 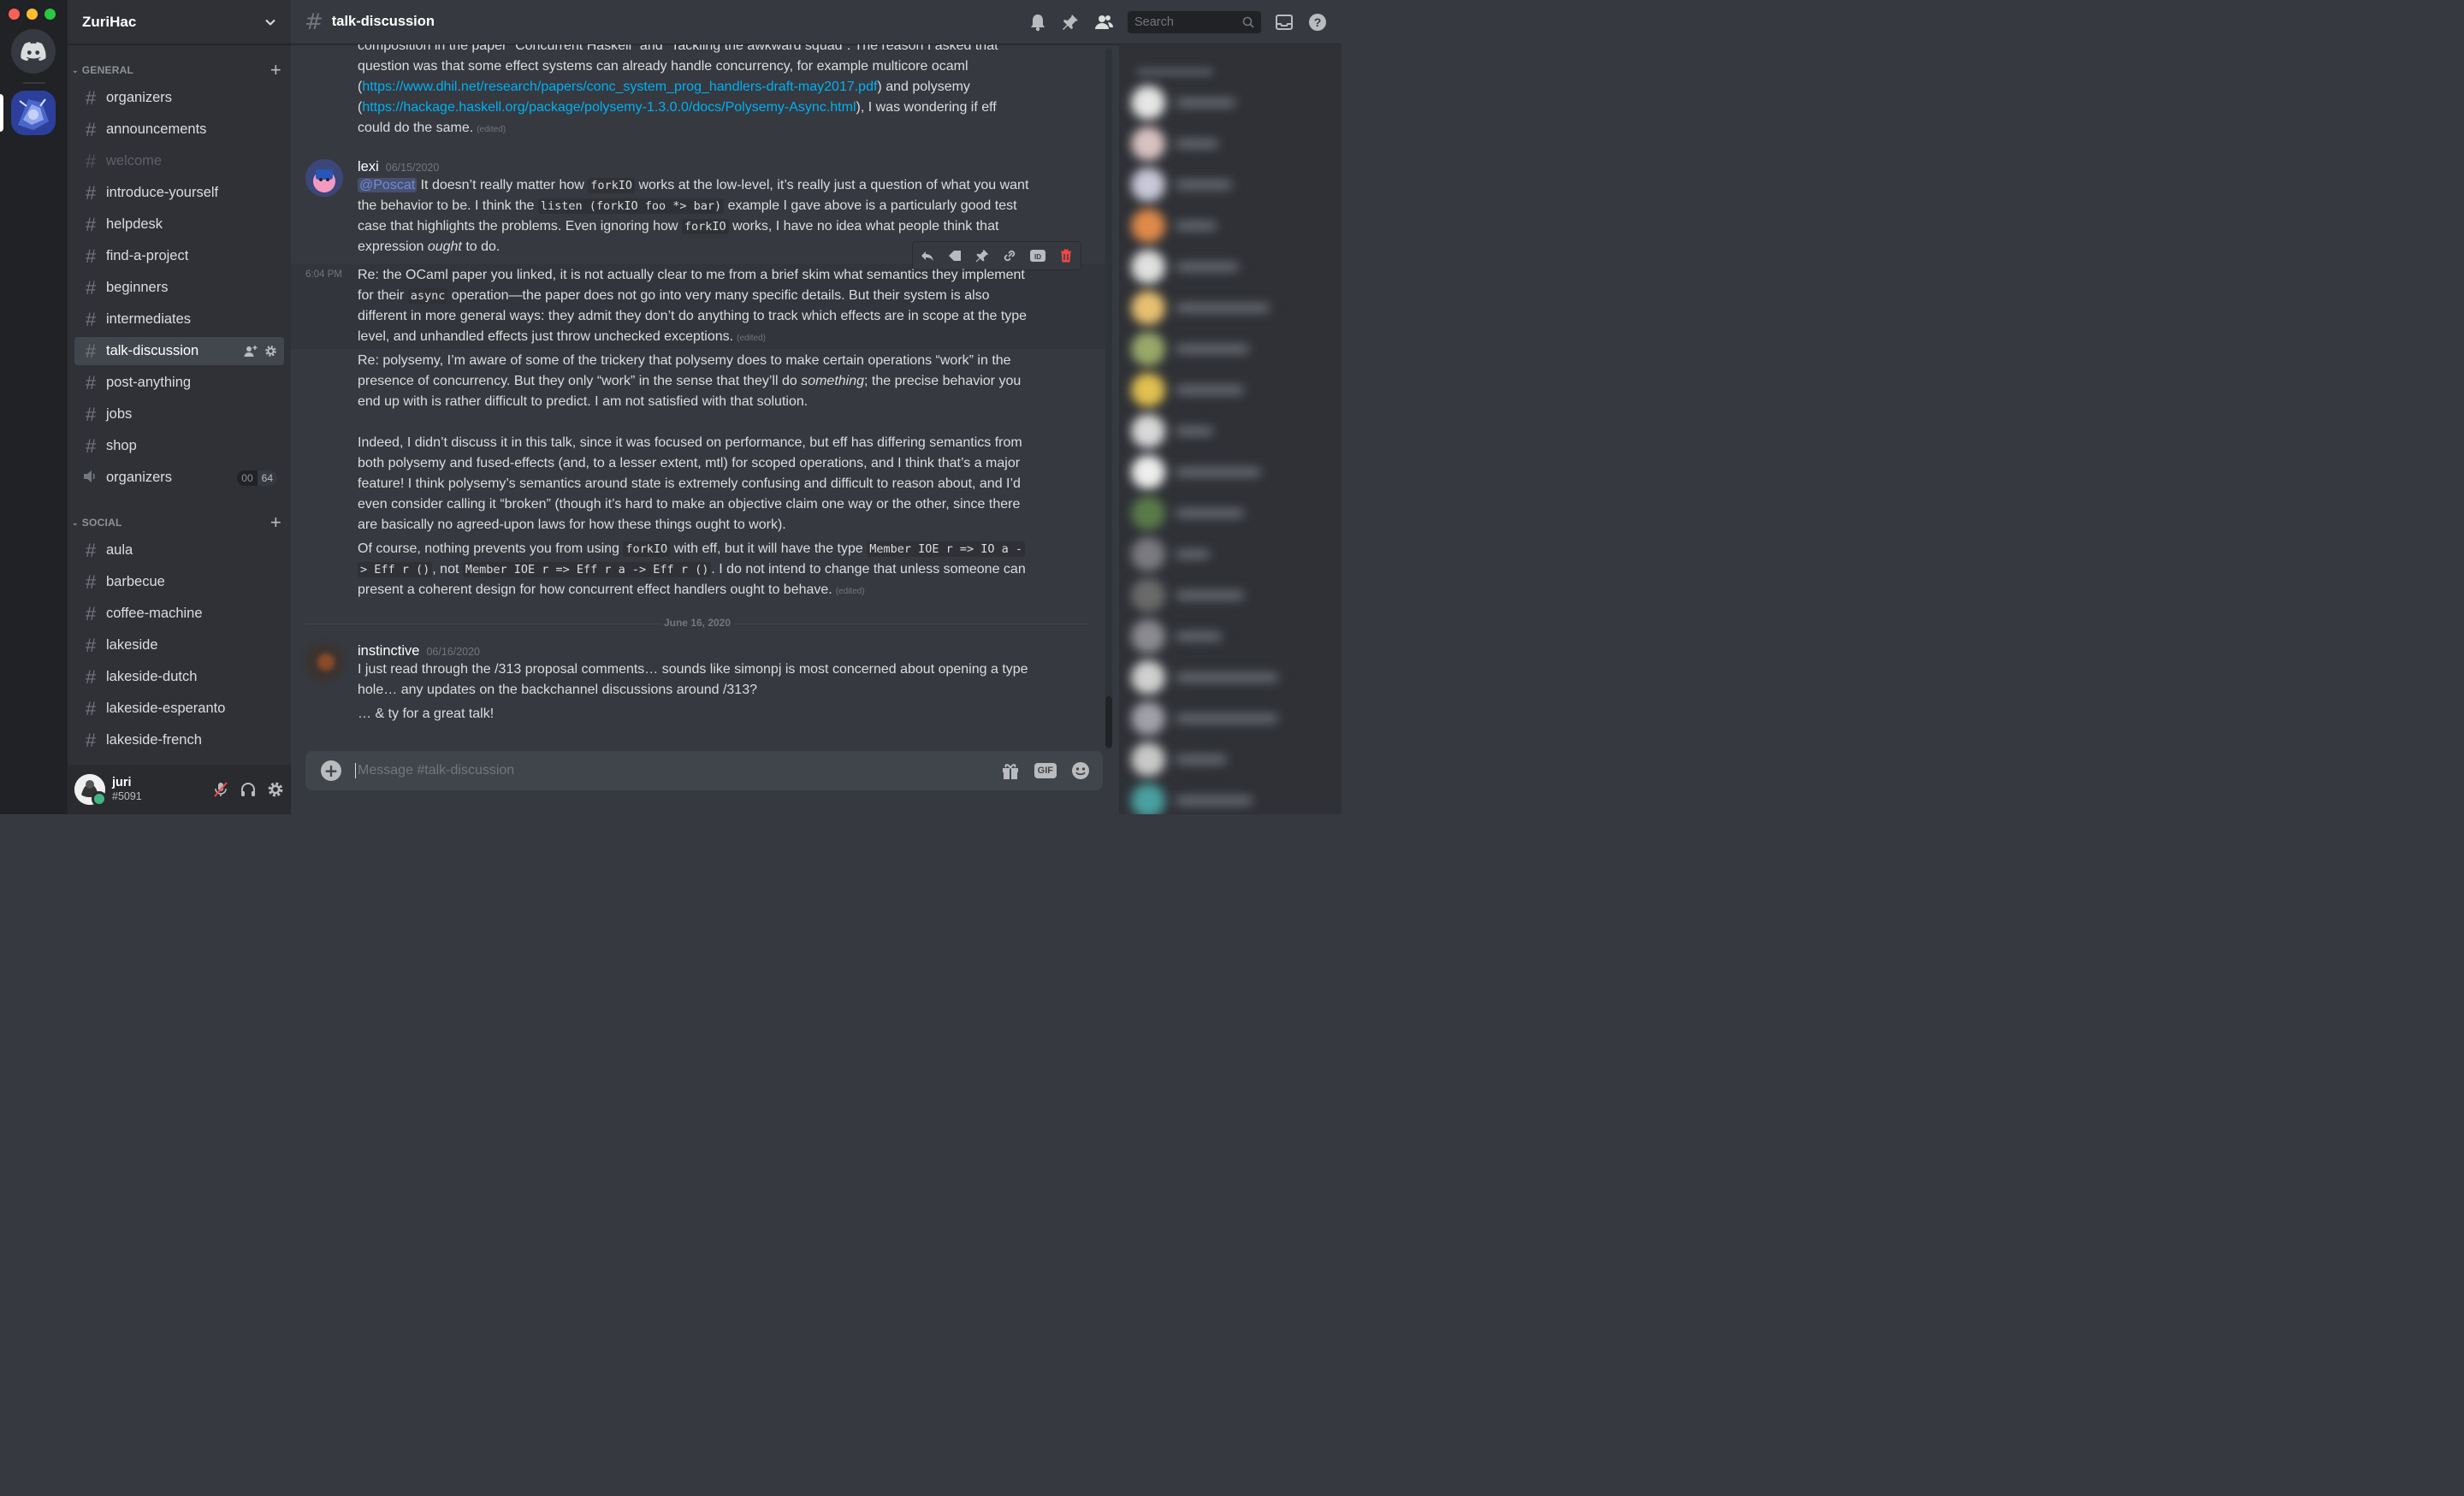 I want to click on channel-welcome: # welcome, so click(x=179, y=161).